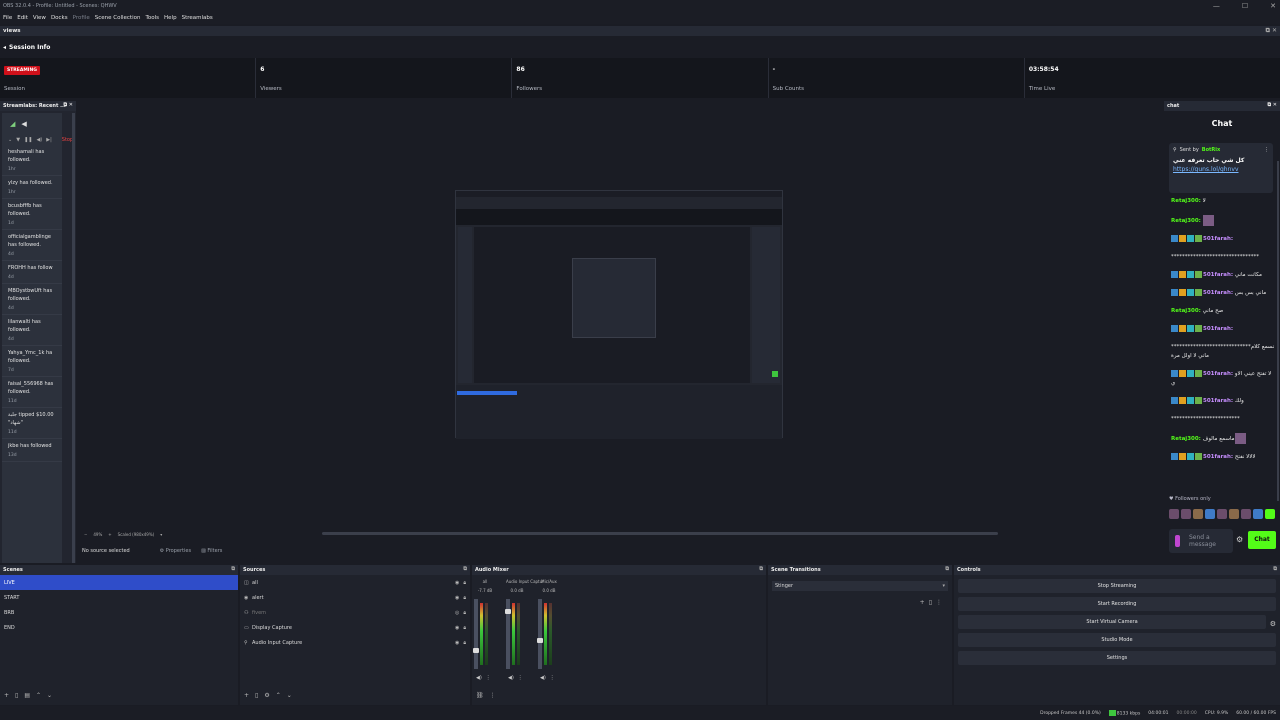 This screenshot has height=720, width=1280. I want to click on menu-scene-collection: Scene Collection, so click(118, 18).